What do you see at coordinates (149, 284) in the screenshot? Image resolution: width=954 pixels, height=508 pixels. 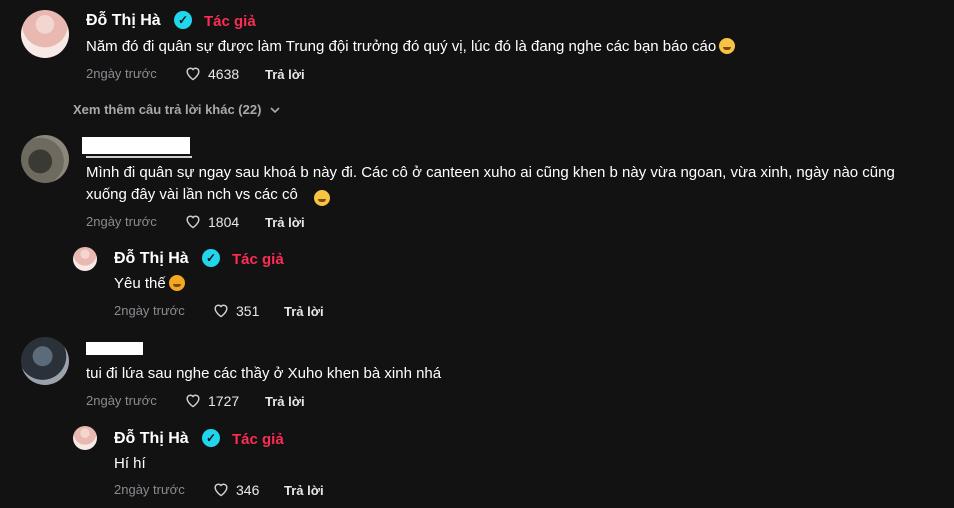 I see `reply-text: Yêu thế` at bounding box center [149, 284].